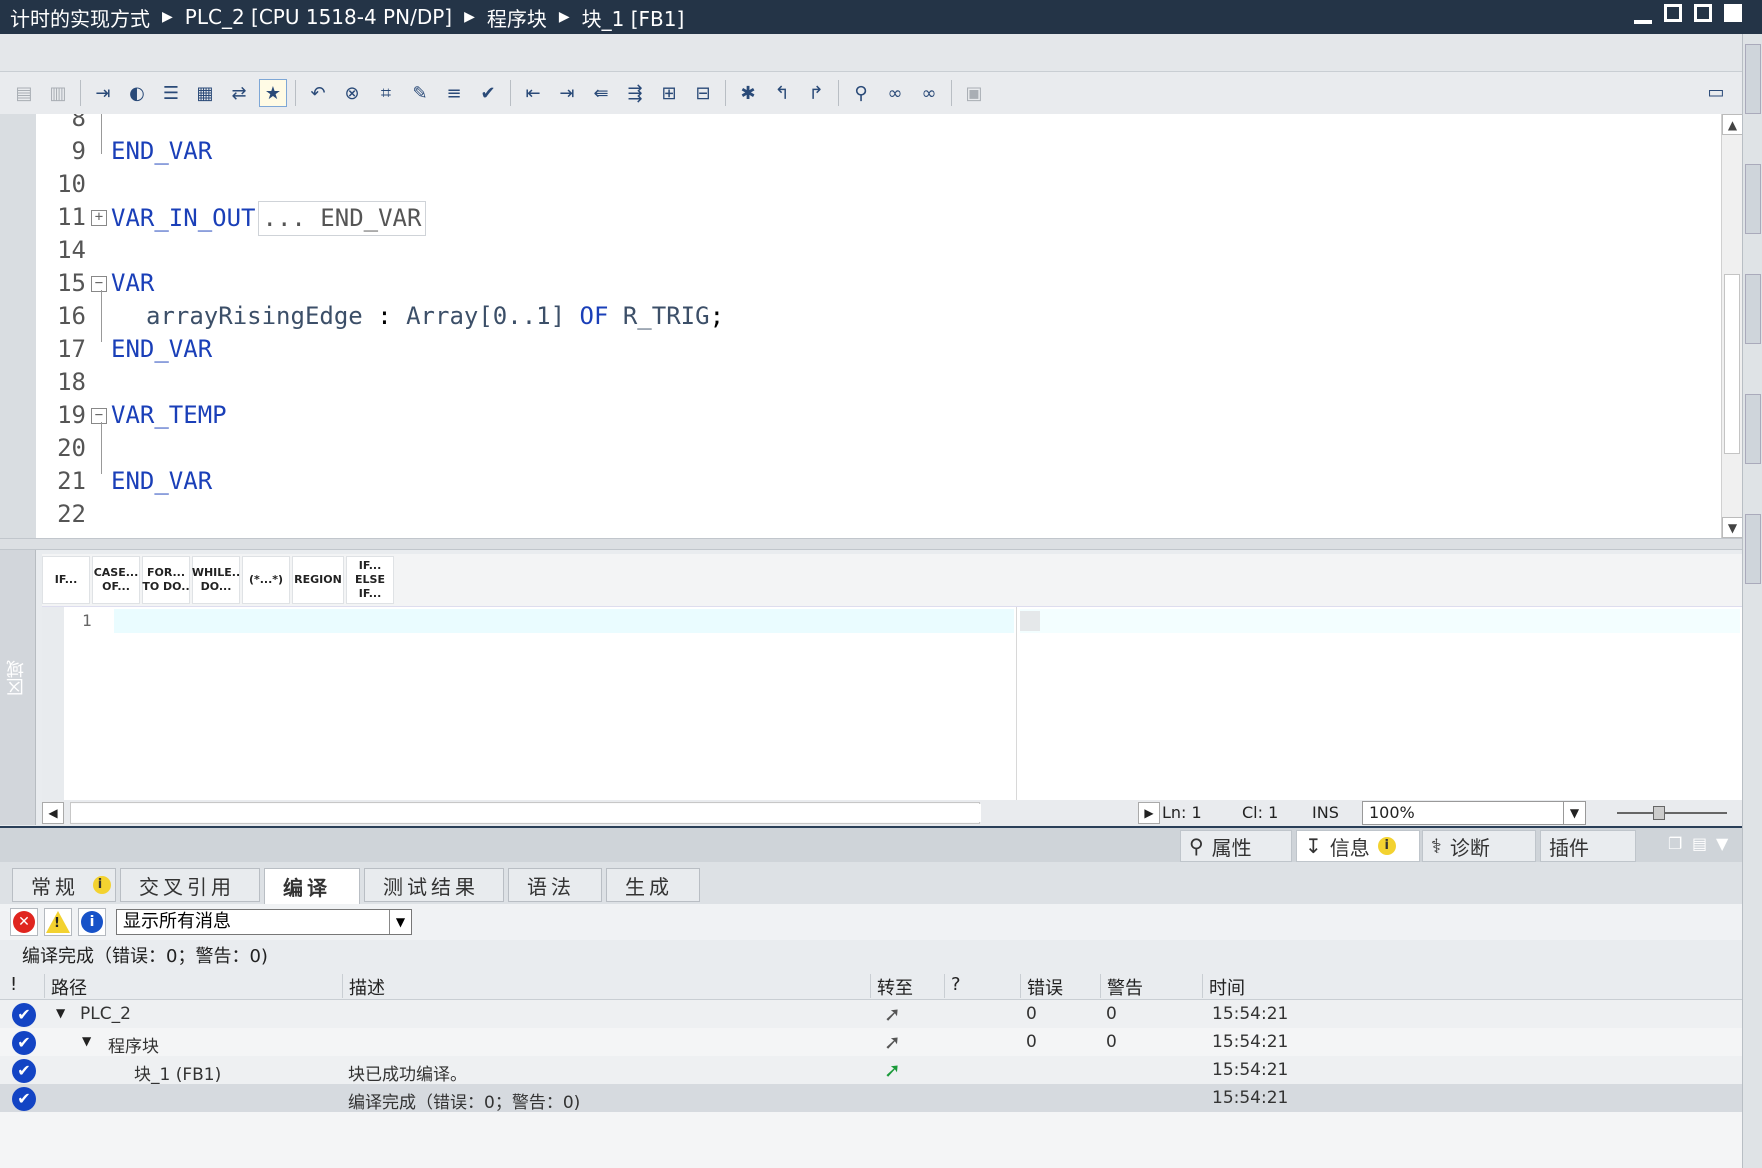  Describe the element at coordinates (1643, 18) in the screenshot. I see `minimize-icon` at that location.